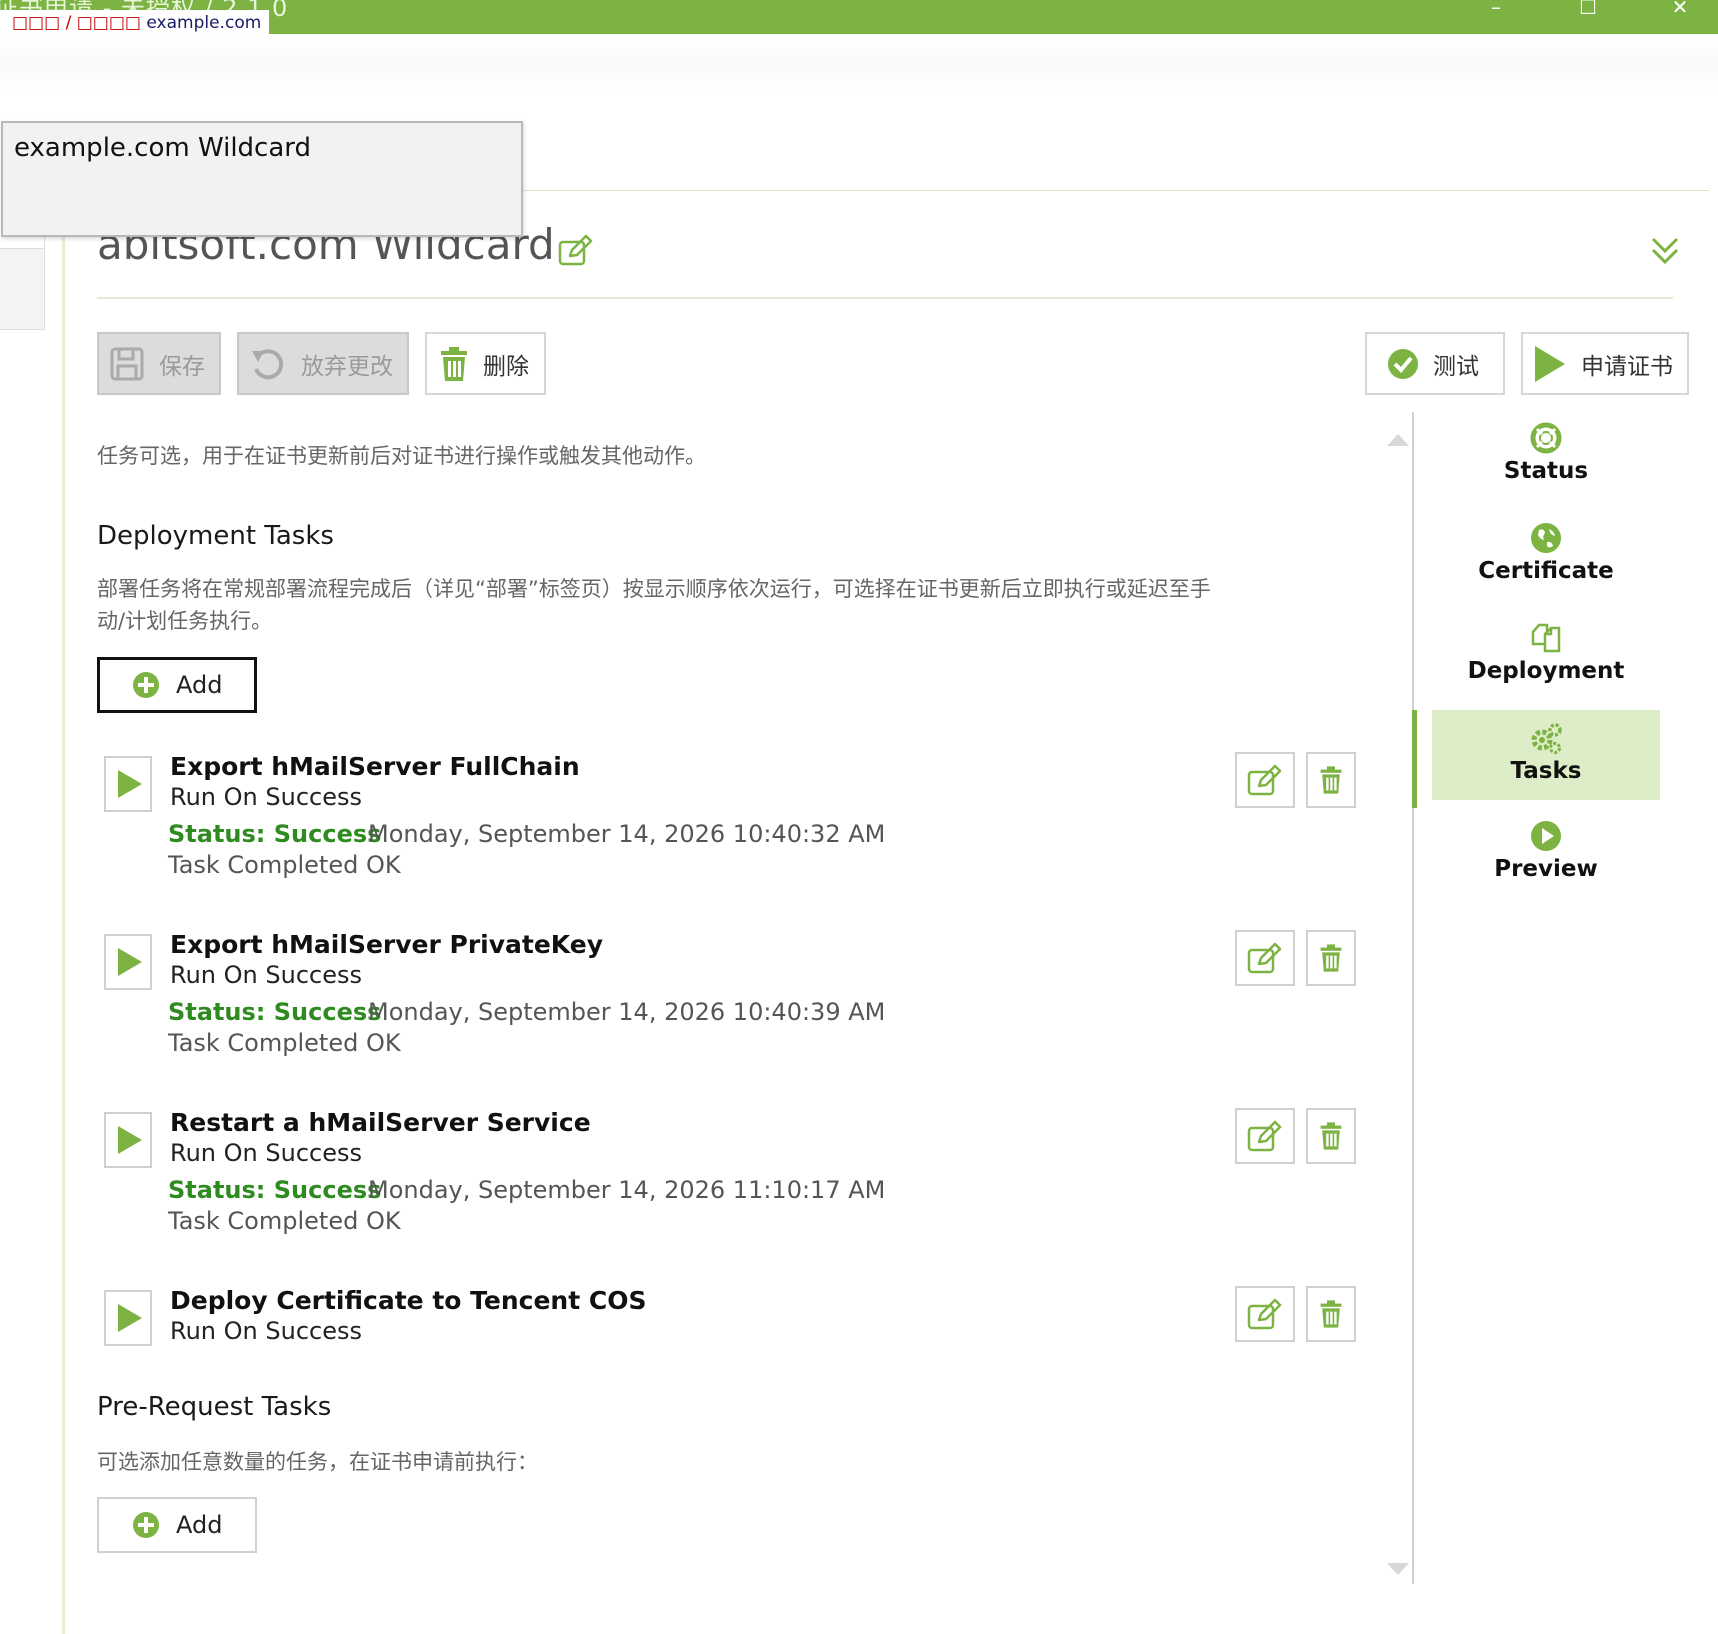 This screenshot has width=1718, height=1634. What do you see at coordinates (1546, 755) in the screenshot?
I see `sidenav-item-tasks: Tasks` at bounding box center [1546, 755].